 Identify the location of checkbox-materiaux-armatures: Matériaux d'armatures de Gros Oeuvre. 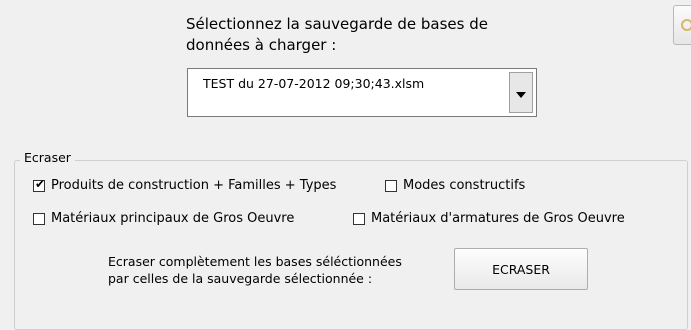
(489, 218).